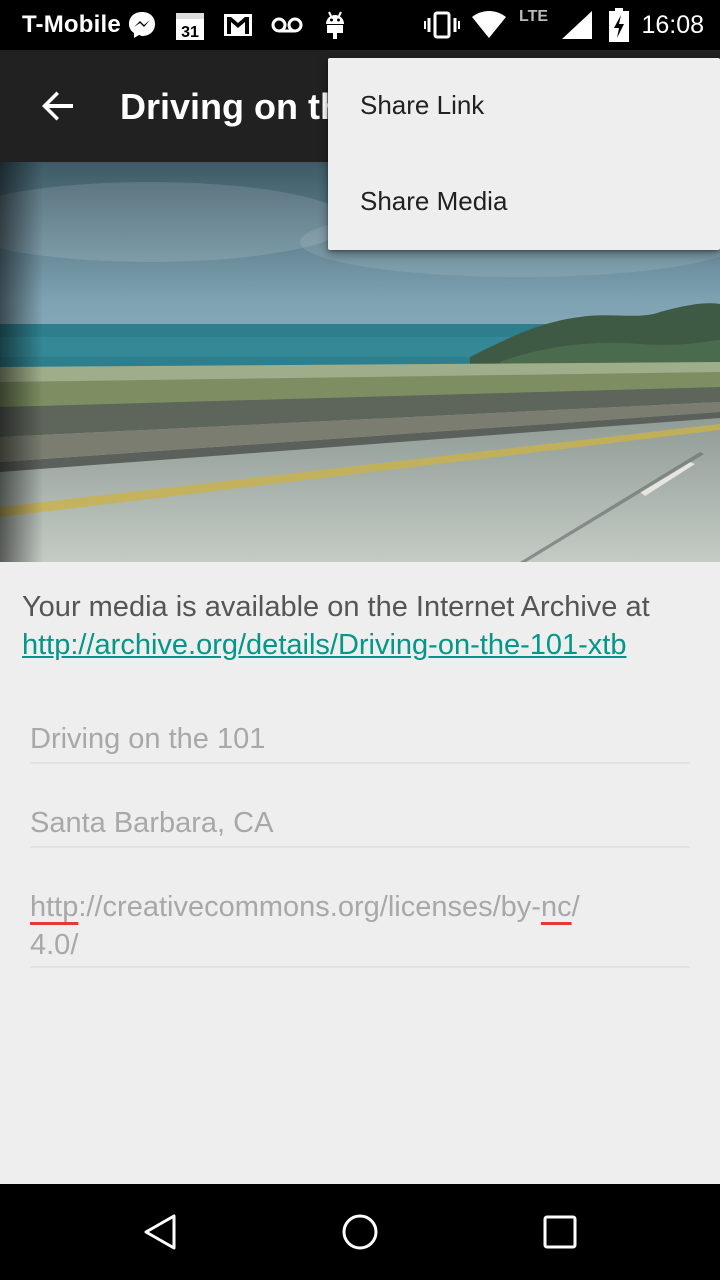  Describe the element at coordinates (360, 25) in the screenshot. I see `status-bar: T-Mobile 31 LTE 16:08` at that location.